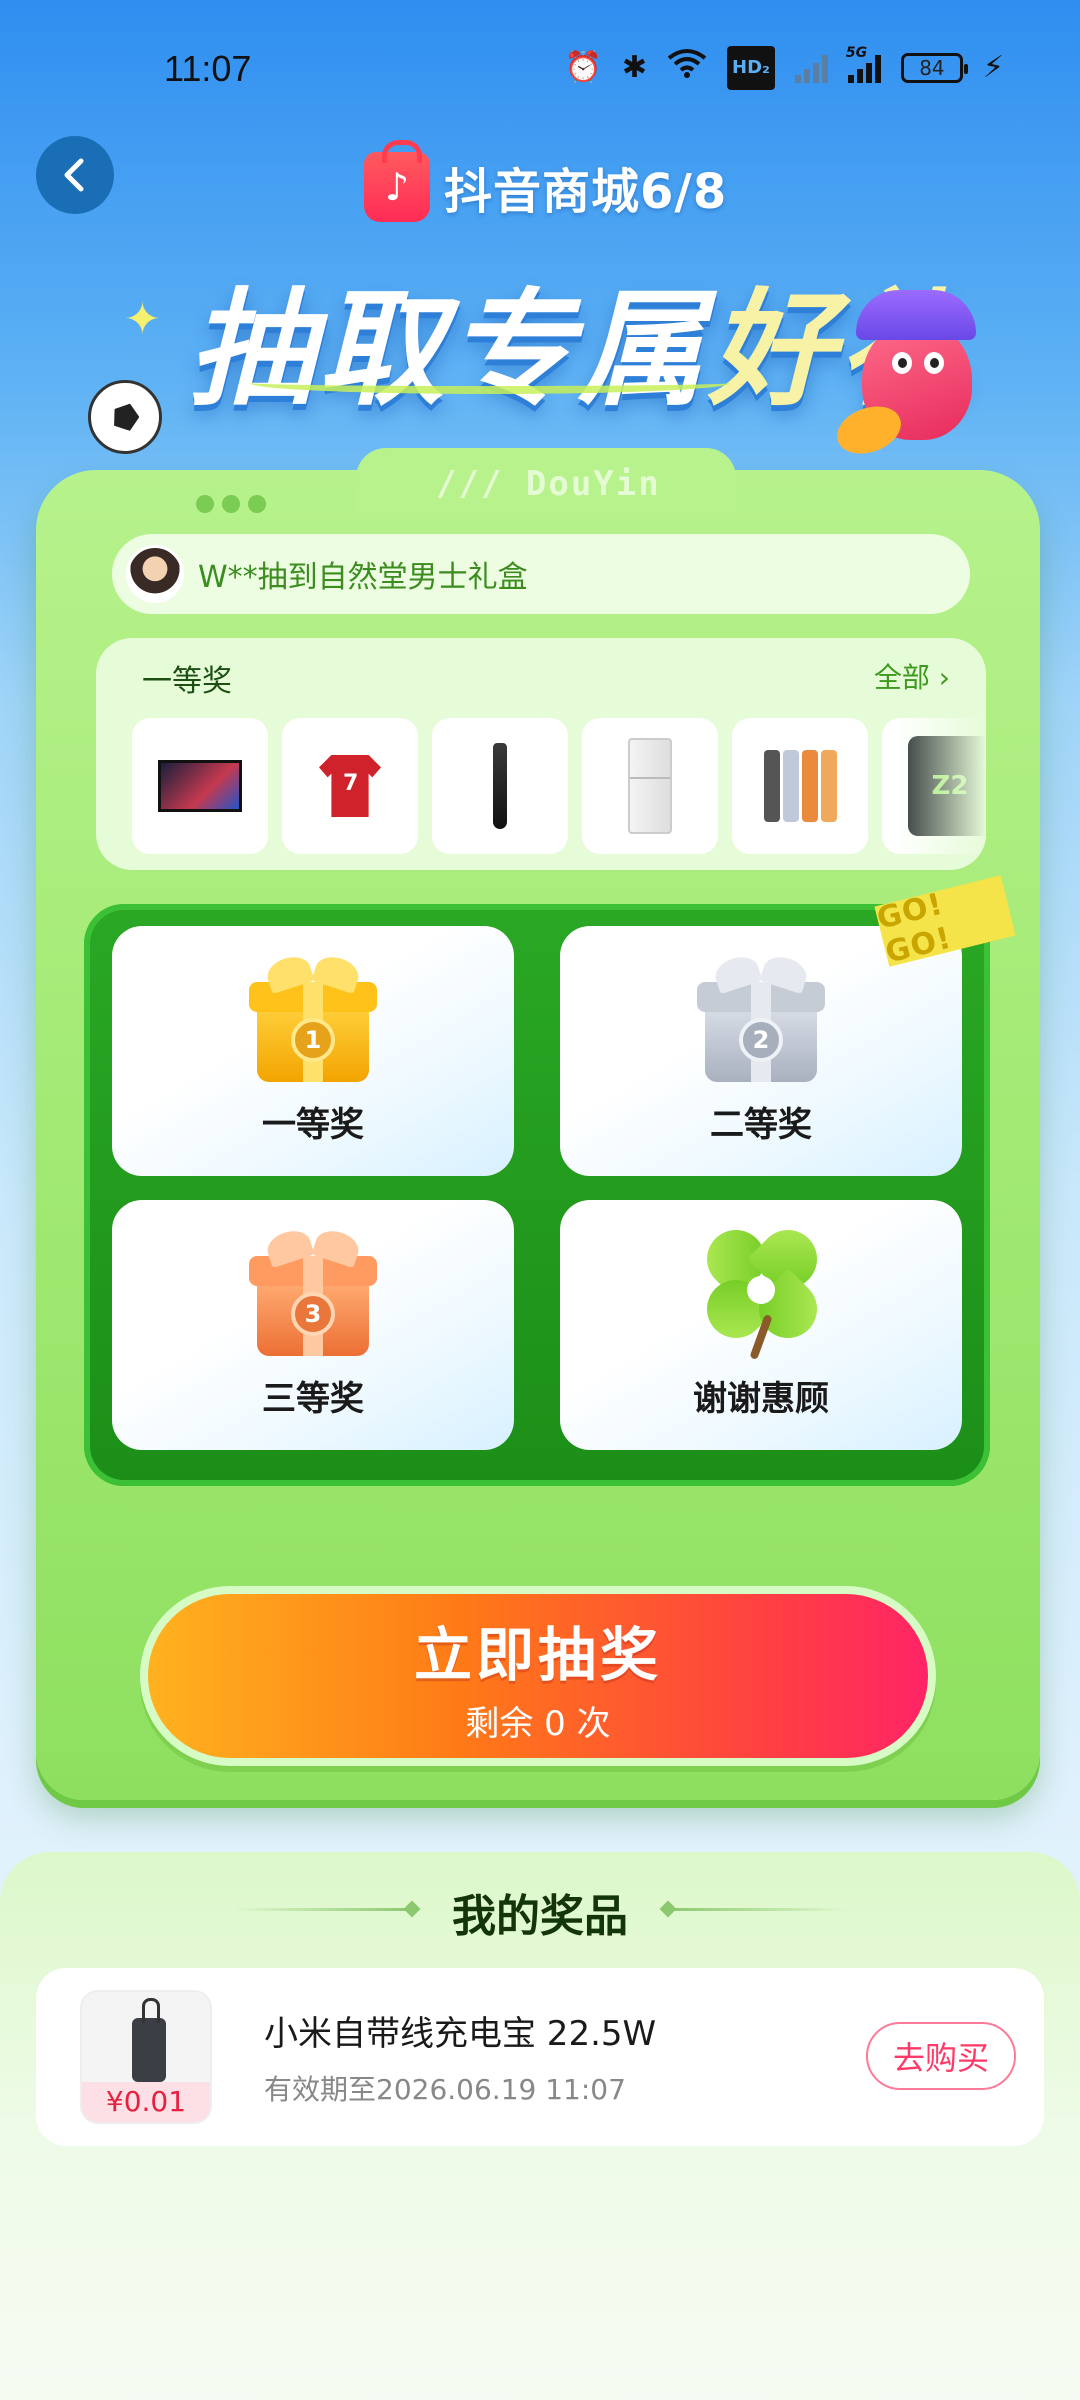 The image size is (1080, 2400). What do you see at coordinates (313, 1125) in the screenshot?
I see `grid-label: 一等奖` at bounding box center [313, 1125].